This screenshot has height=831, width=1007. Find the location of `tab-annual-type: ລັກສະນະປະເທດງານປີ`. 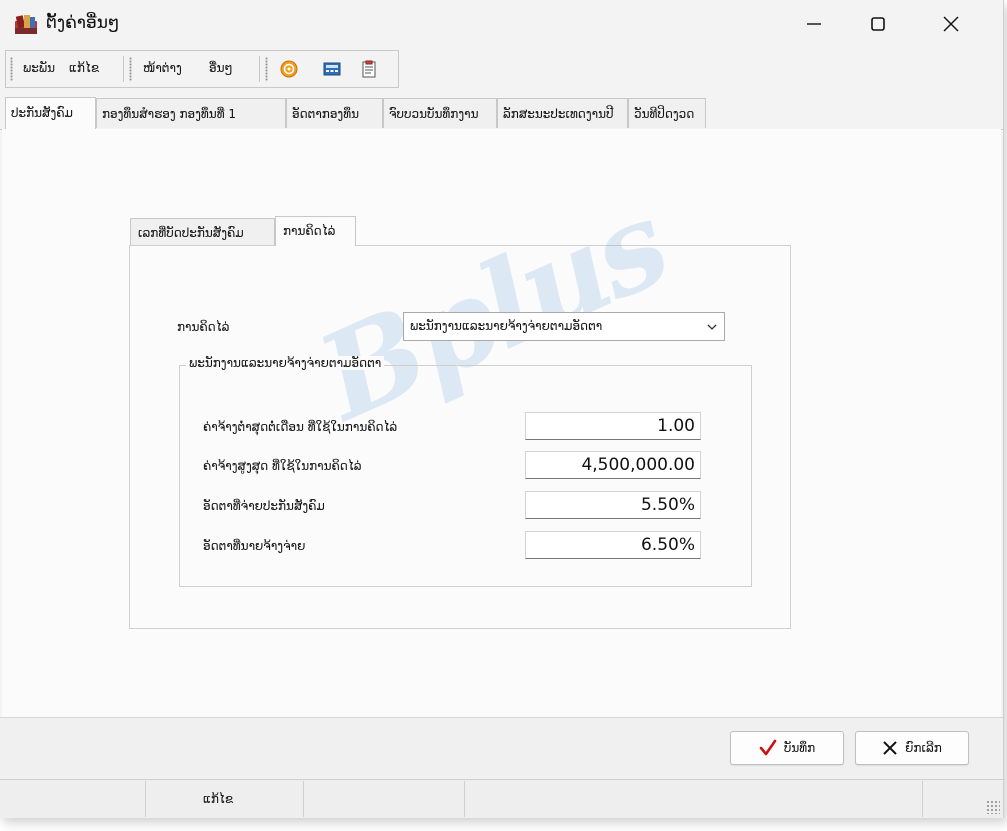

tab-annual-type: ລັກສະນະປະເທດງານປີ is located at coordinates (562, 113).